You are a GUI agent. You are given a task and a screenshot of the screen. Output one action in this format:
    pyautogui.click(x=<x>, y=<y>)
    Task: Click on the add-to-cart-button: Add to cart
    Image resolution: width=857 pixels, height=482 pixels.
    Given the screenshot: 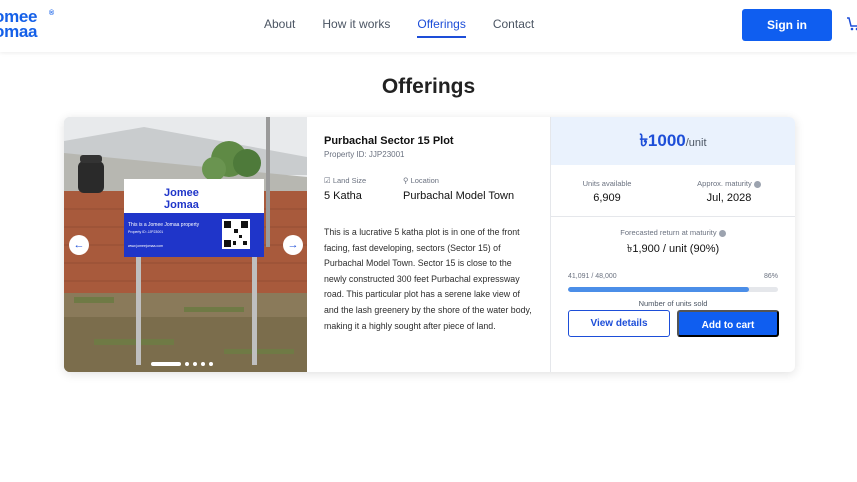 What is the action you would take?
    pyautogui.click(x=728, y=323)
    